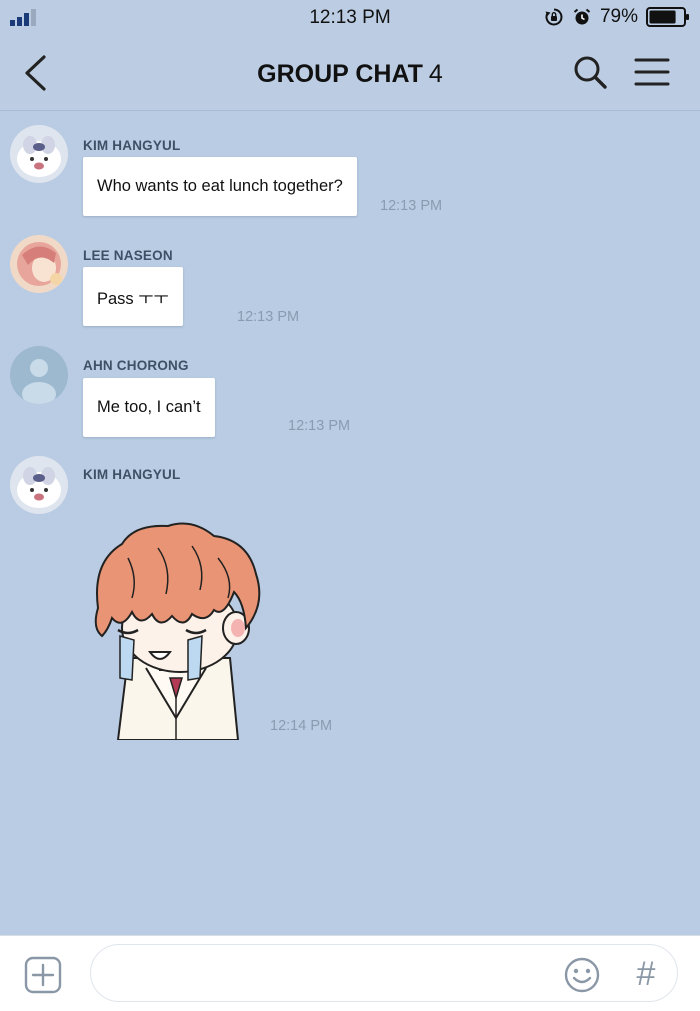 The image size is (700, 1011). I want to click on rotation-lock-icon, so click(554, 17).